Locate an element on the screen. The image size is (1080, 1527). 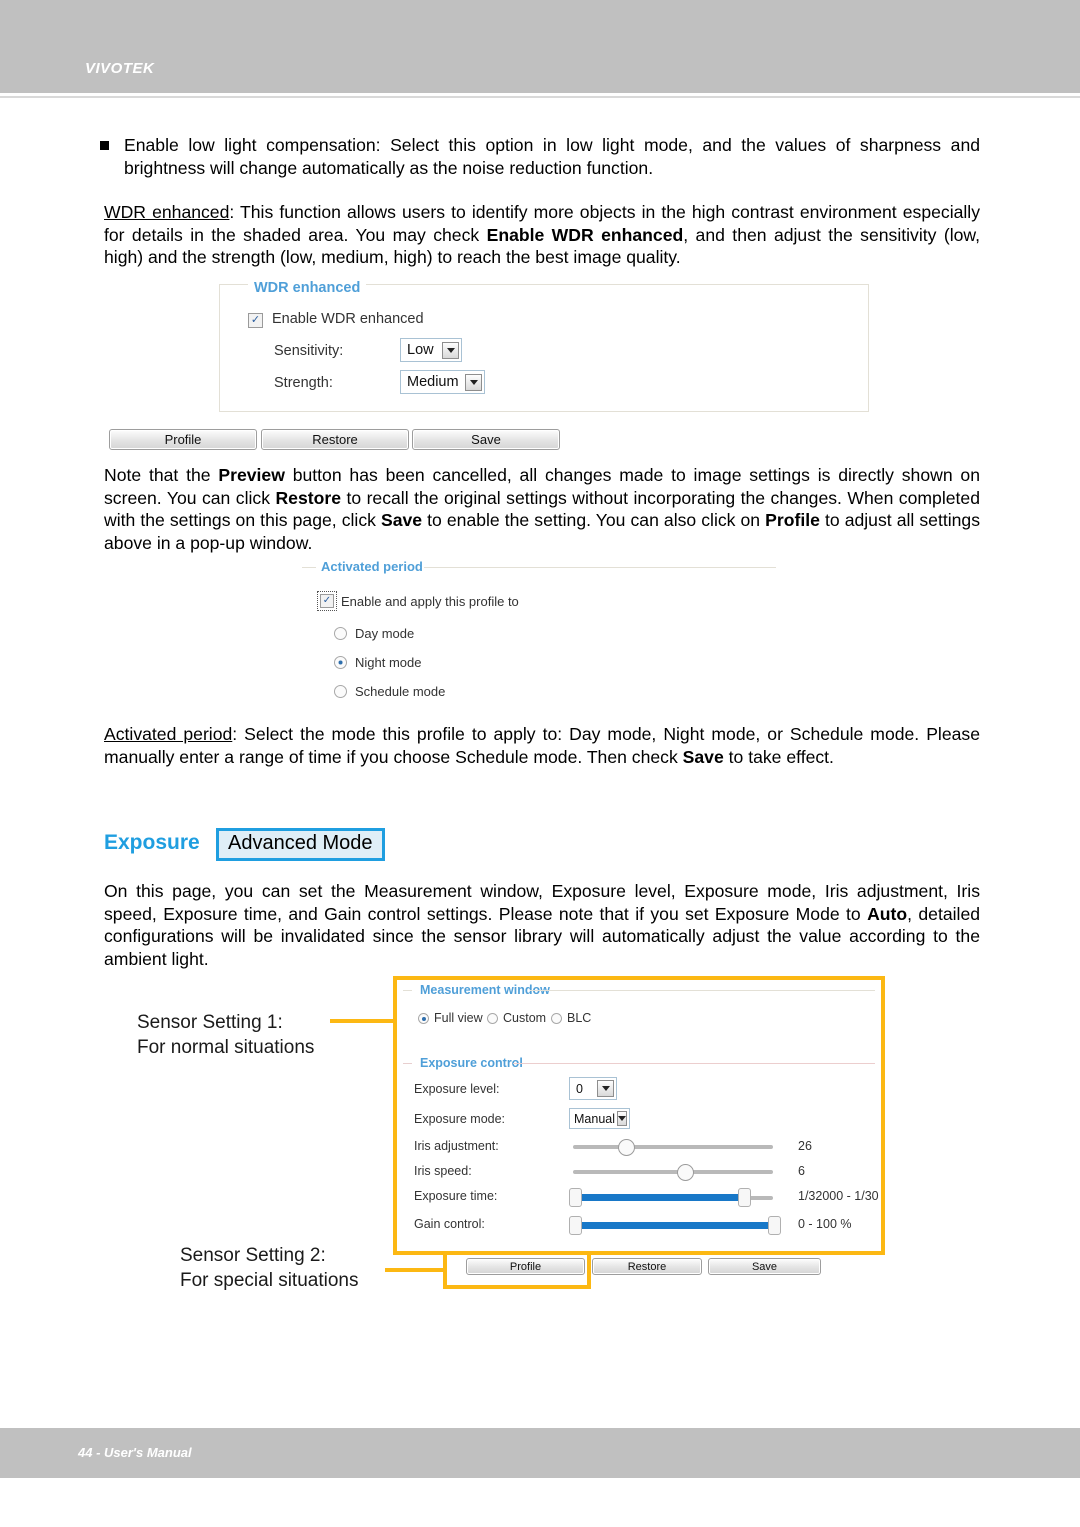
exposure-restore-button: Restore is located at coordinates (647, 1266).